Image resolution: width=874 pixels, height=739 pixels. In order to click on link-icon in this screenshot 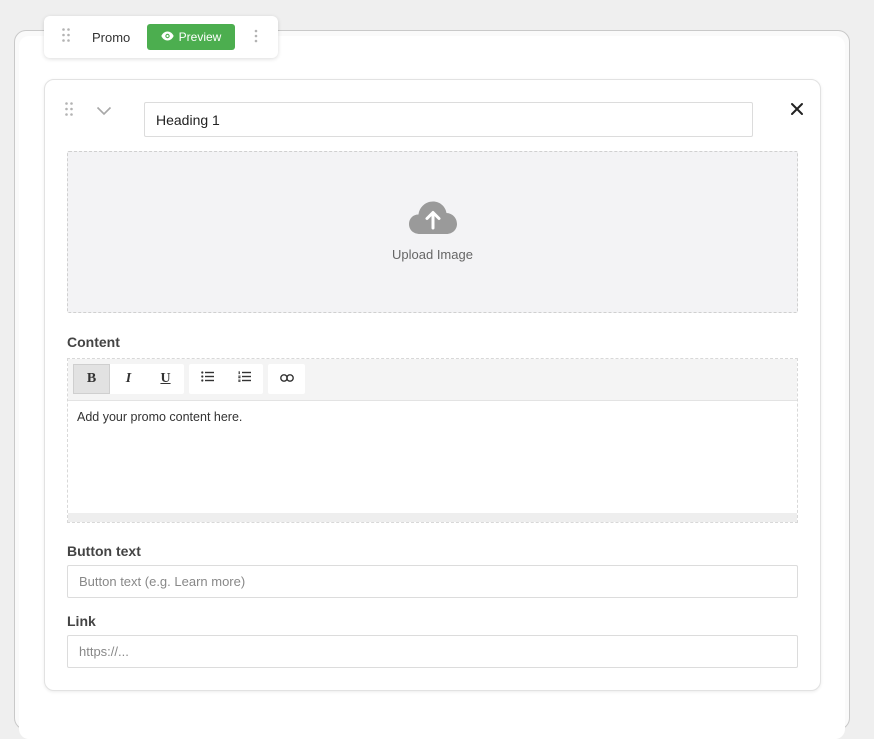, I will do `click(286, 379)`.